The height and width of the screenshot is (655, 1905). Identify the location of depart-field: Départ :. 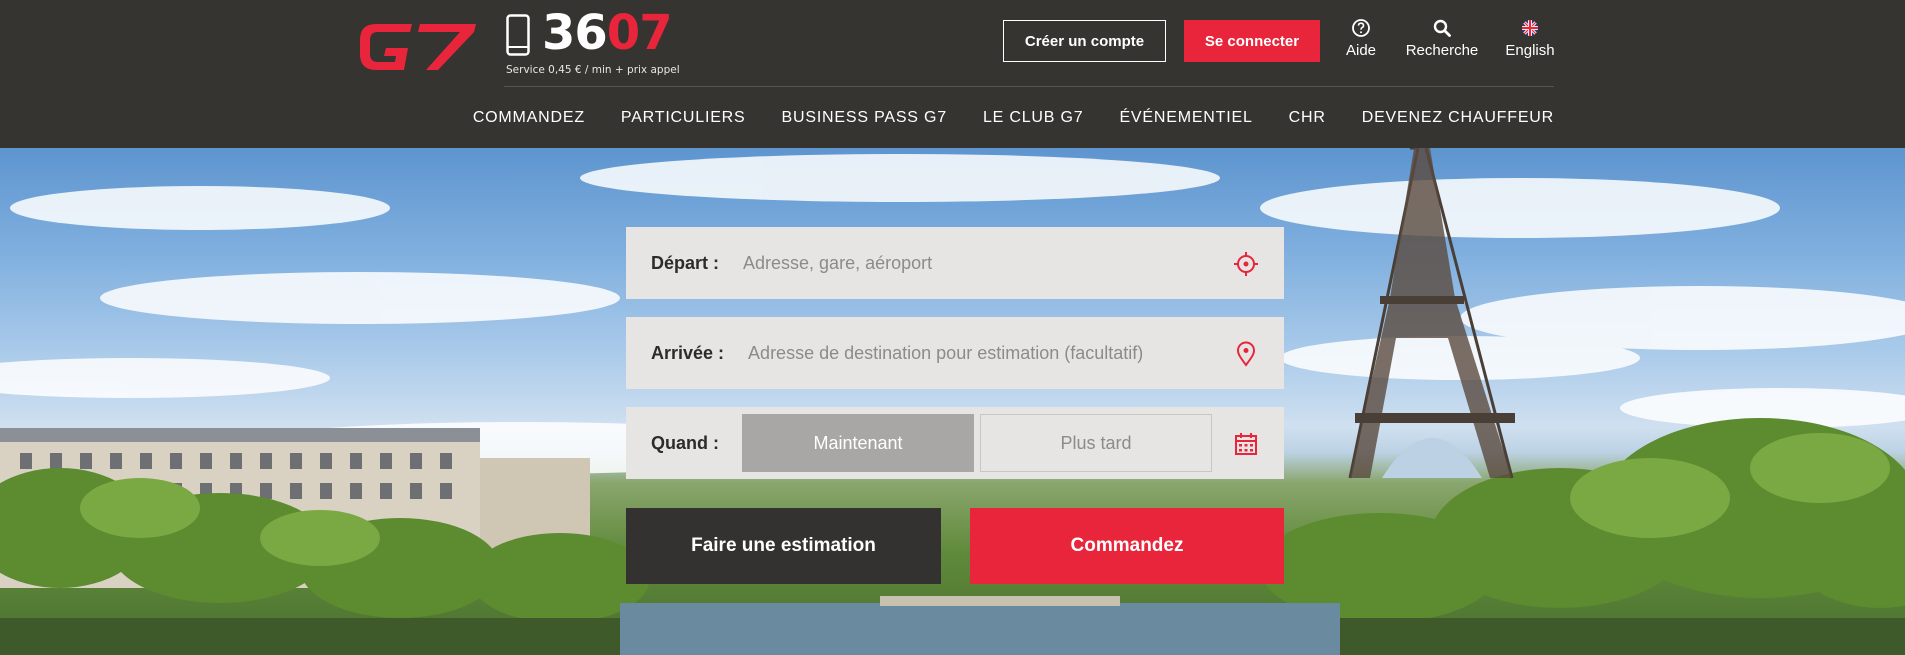
(955, 263).